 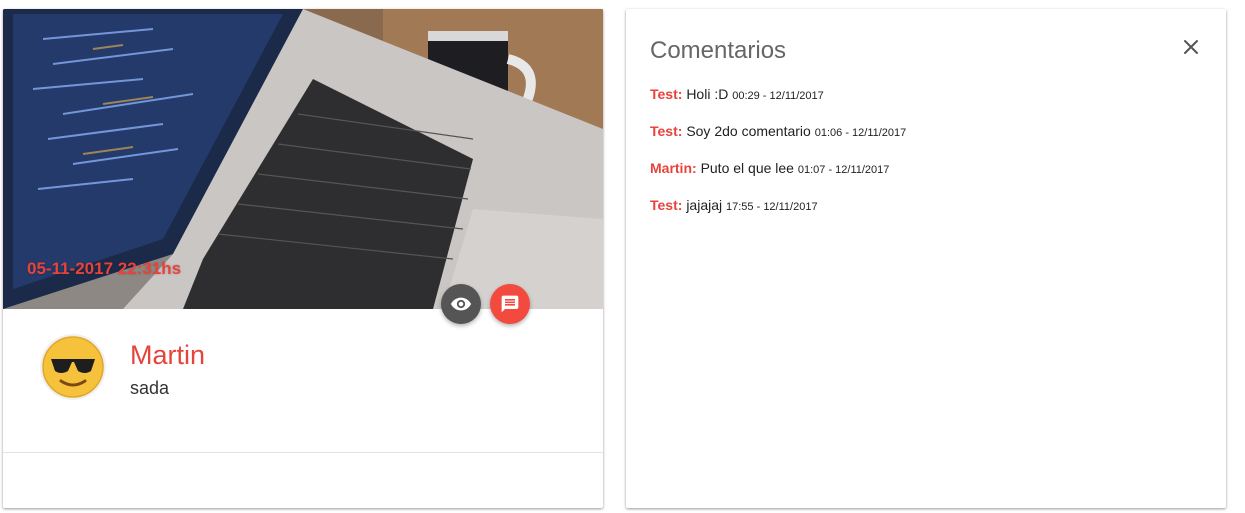 What do you see at coordinates (168, 355) in the screenshot?
I see `post-author: Martin` at bounding box center [168, 355].